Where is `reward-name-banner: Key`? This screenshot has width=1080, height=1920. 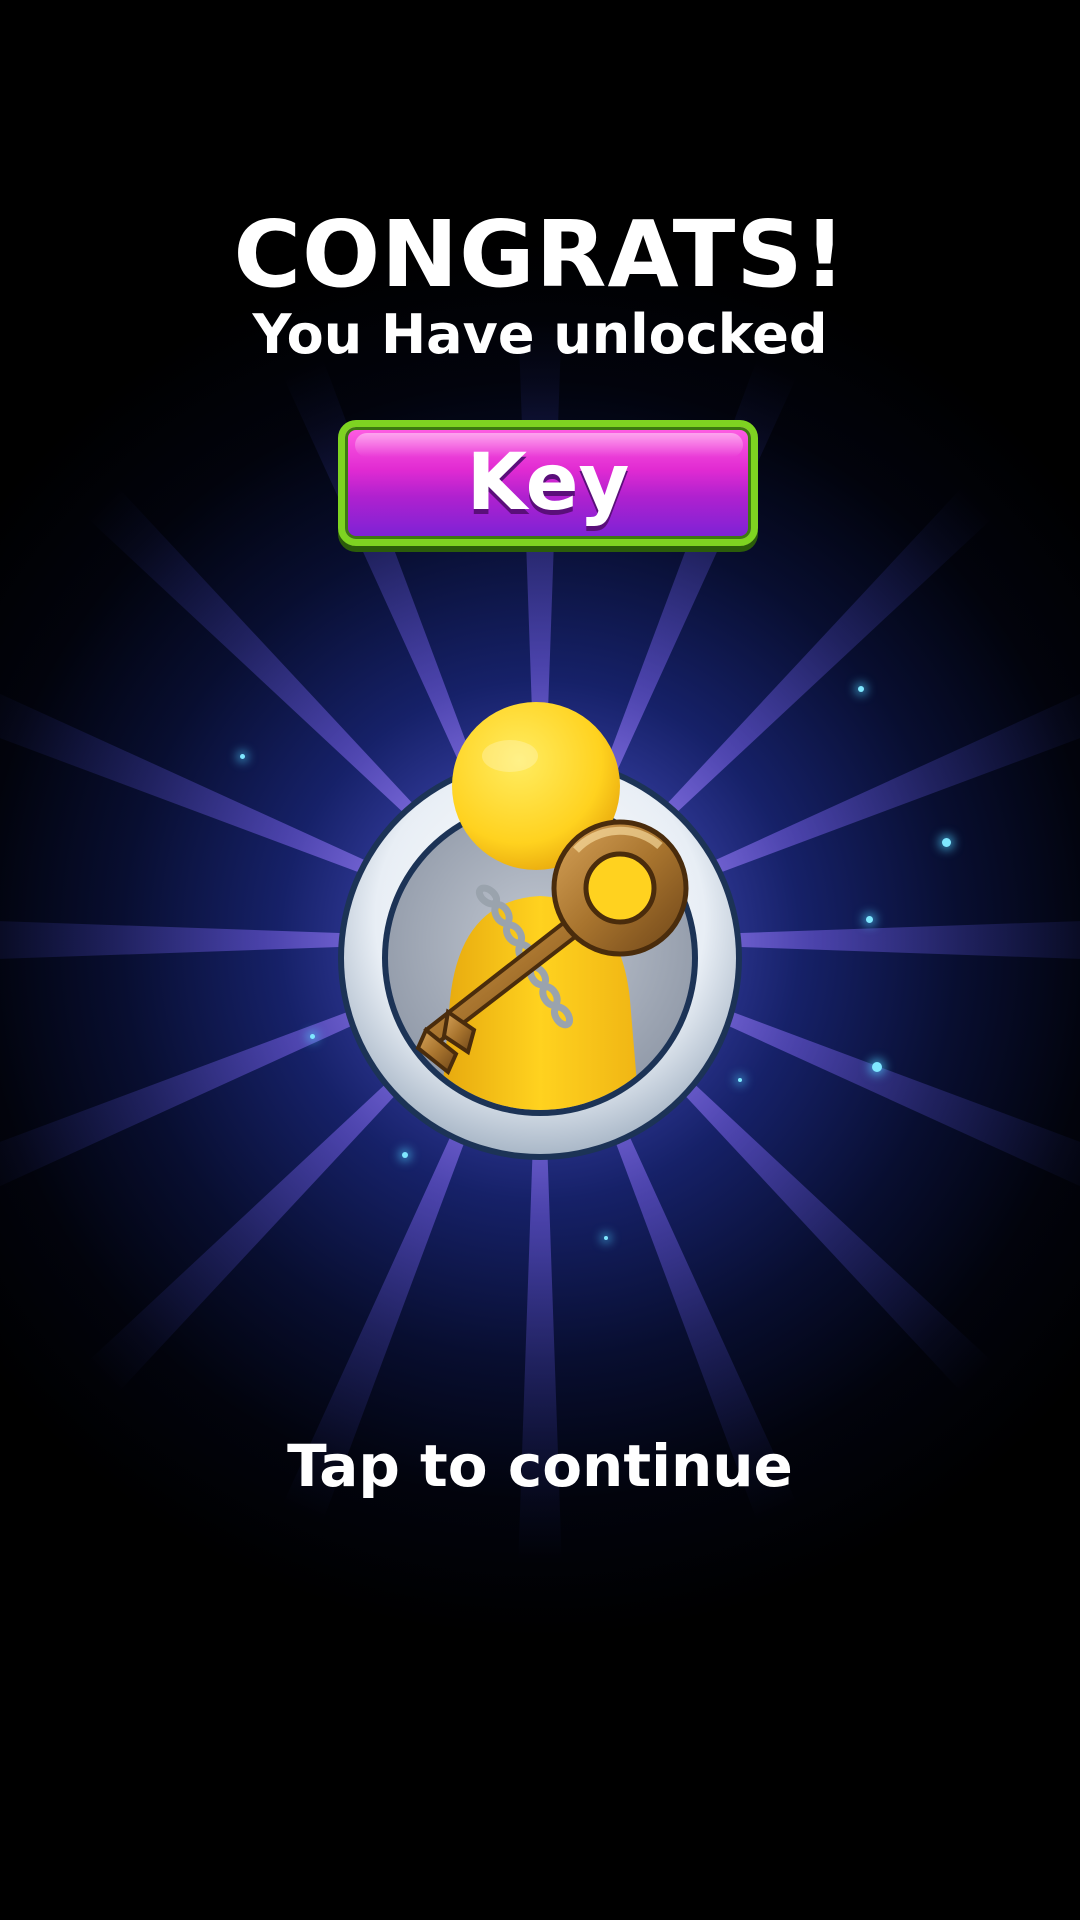 reward-name-banner: Key is located at coordinates (548, 483).